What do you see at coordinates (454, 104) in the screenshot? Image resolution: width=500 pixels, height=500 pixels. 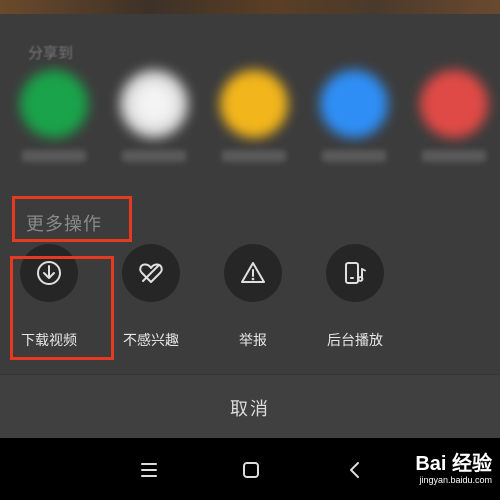 I see `weibo-app-icon` at bounding box center [454, 104].